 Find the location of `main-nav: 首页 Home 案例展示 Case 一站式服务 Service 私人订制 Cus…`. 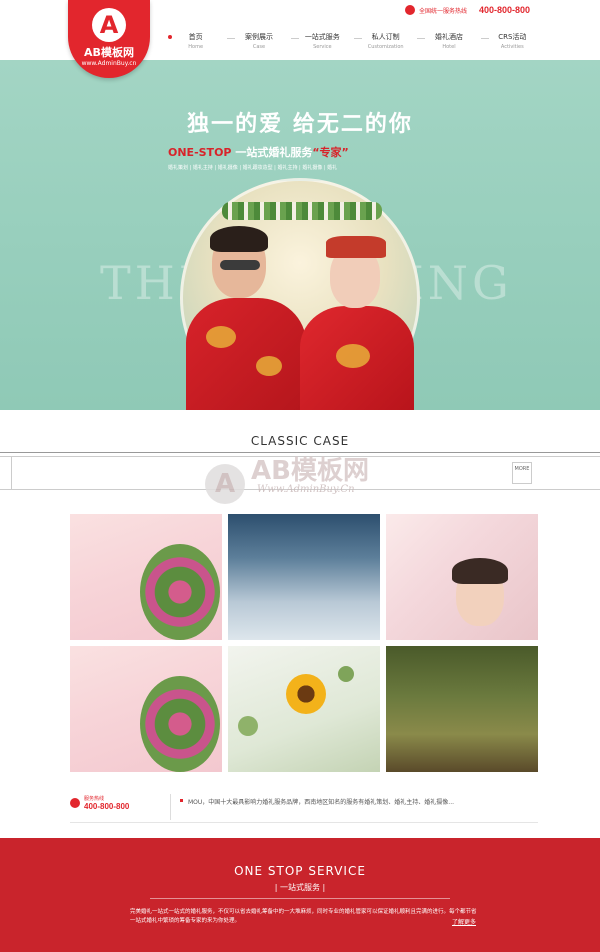

main-nav: 首页 Home 案例展示 Case 一站式服务 Service 私人订制 Cus… is located at coordinates (354, 41).